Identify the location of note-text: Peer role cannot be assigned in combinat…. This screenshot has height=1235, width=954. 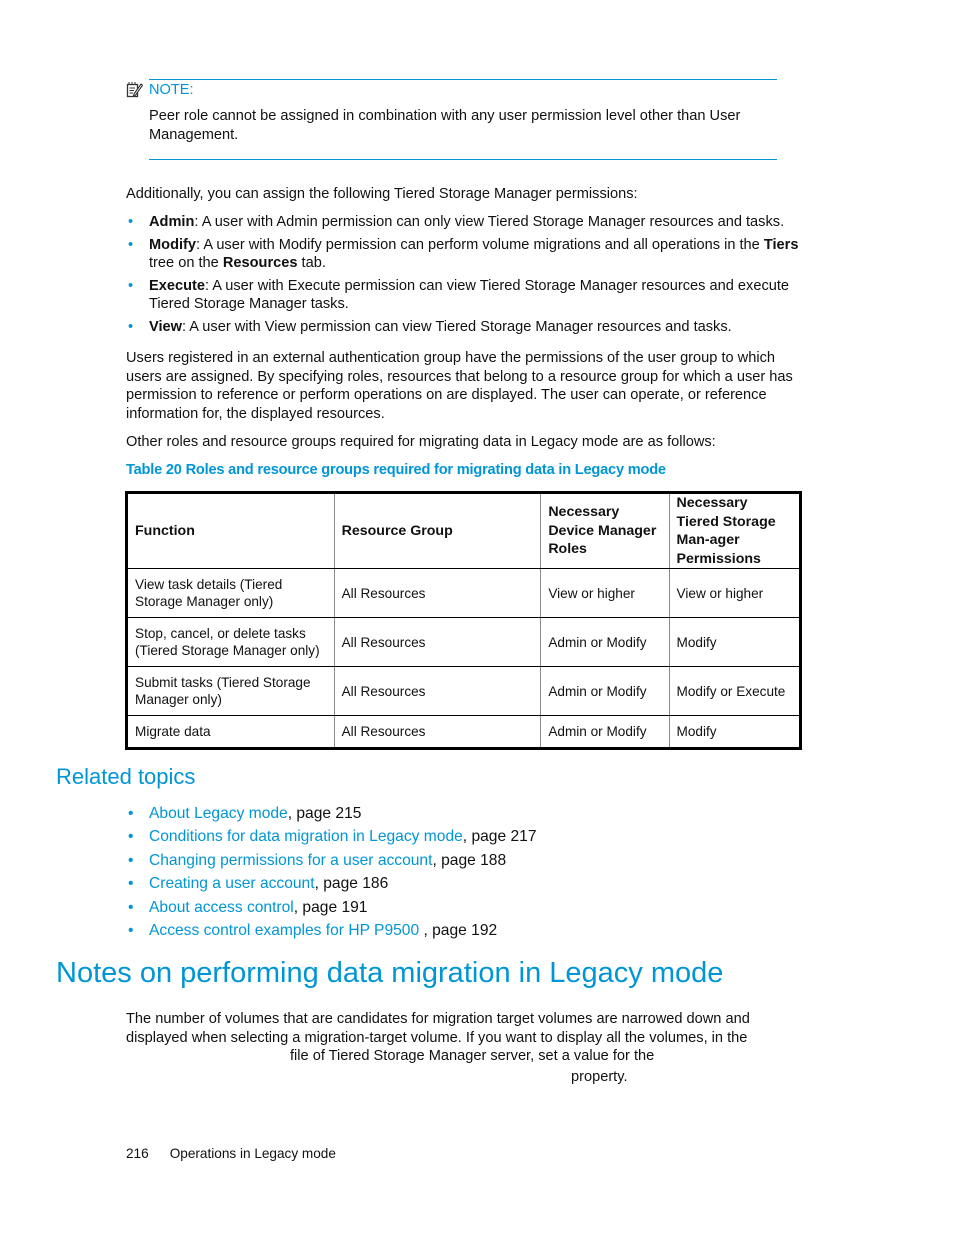
(445, 125).